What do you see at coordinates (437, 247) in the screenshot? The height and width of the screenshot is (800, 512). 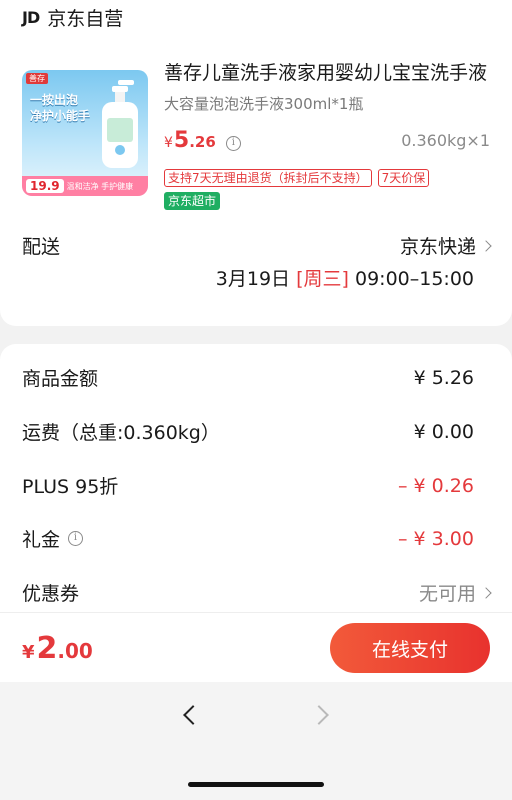 I see `shipping-method-value: 京东快递` at bounding box center [437, 247].